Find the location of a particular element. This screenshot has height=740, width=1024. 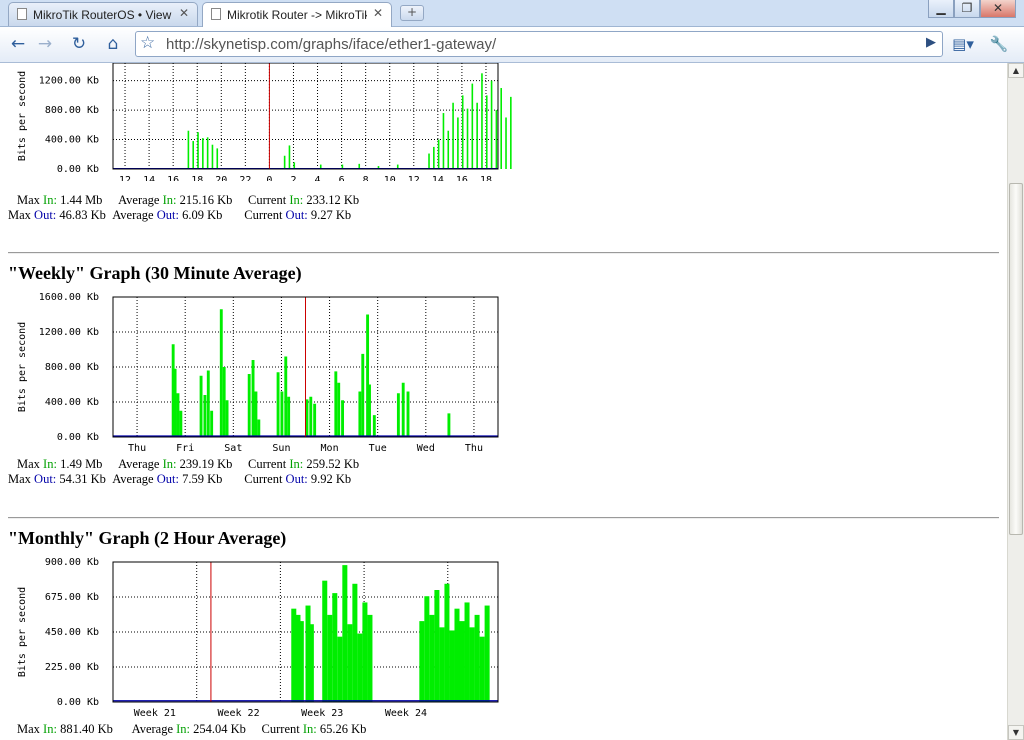

scroll-thumb is located at coordinates (1016, 359).